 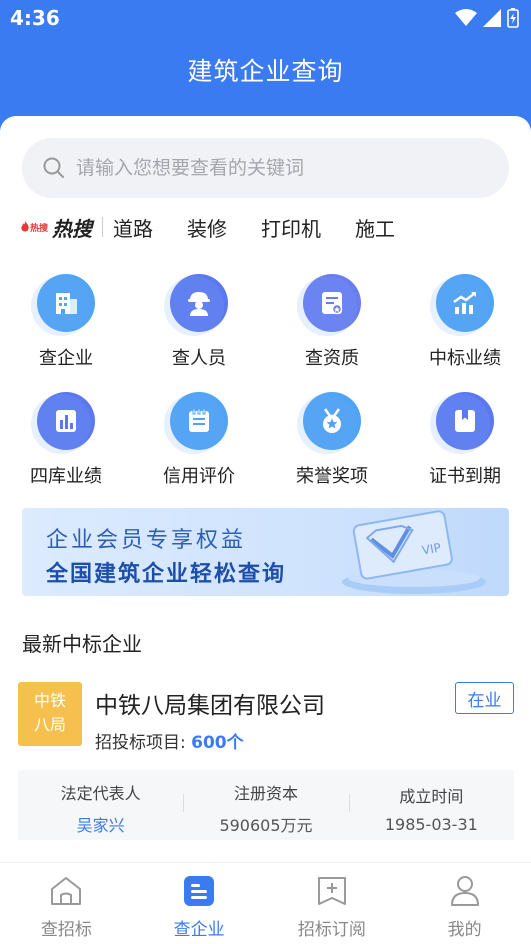 What do you see at coordinates (331, 930) in the screenshot?
I see `tab-label: 招标订阅` at bounding box center [331, 930].